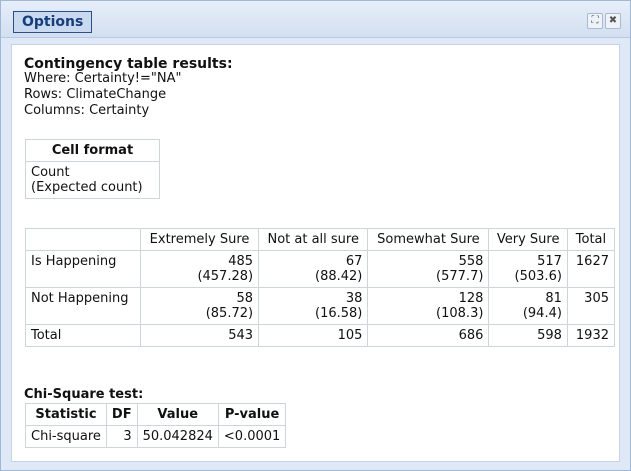 This screenshot has height=471, width=631. I want to click on cell-format-table: Cell format Count (Expected count), so click(92, 169).